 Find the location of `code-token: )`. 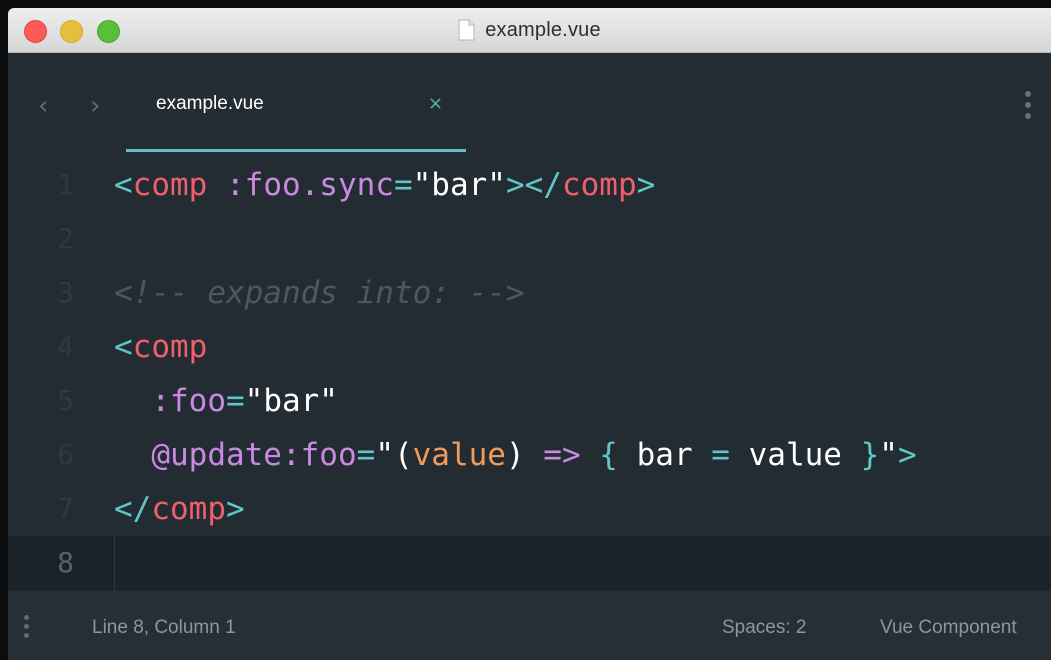

code-token: ) is located at coordinates (515, 455).